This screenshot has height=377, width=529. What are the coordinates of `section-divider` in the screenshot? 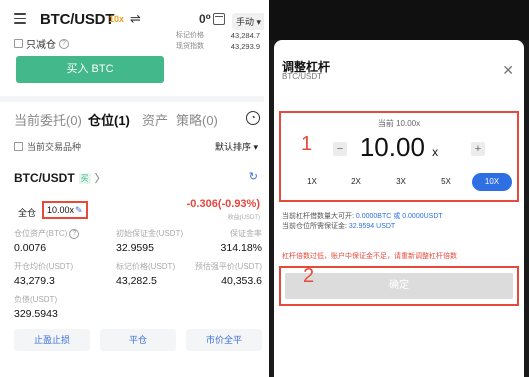 It's located at (132, 99).